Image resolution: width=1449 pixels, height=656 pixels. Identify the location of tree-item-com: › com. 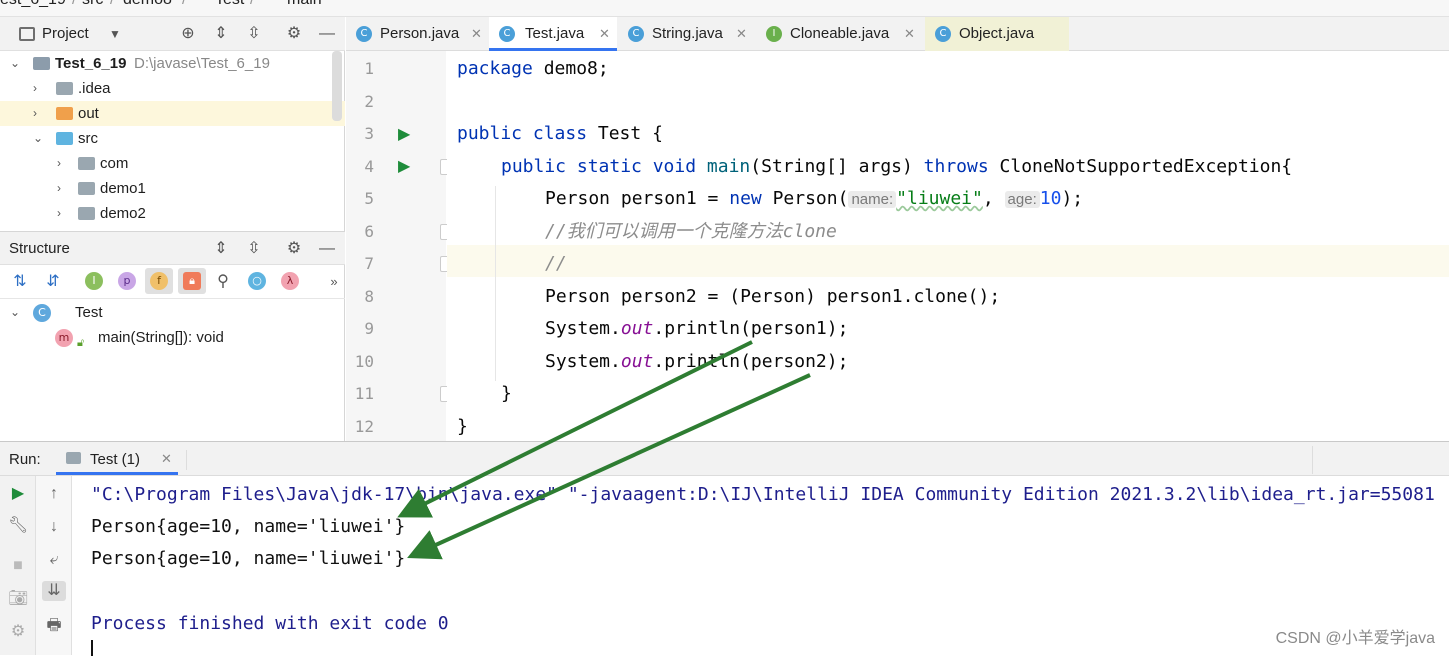
(172, 163).